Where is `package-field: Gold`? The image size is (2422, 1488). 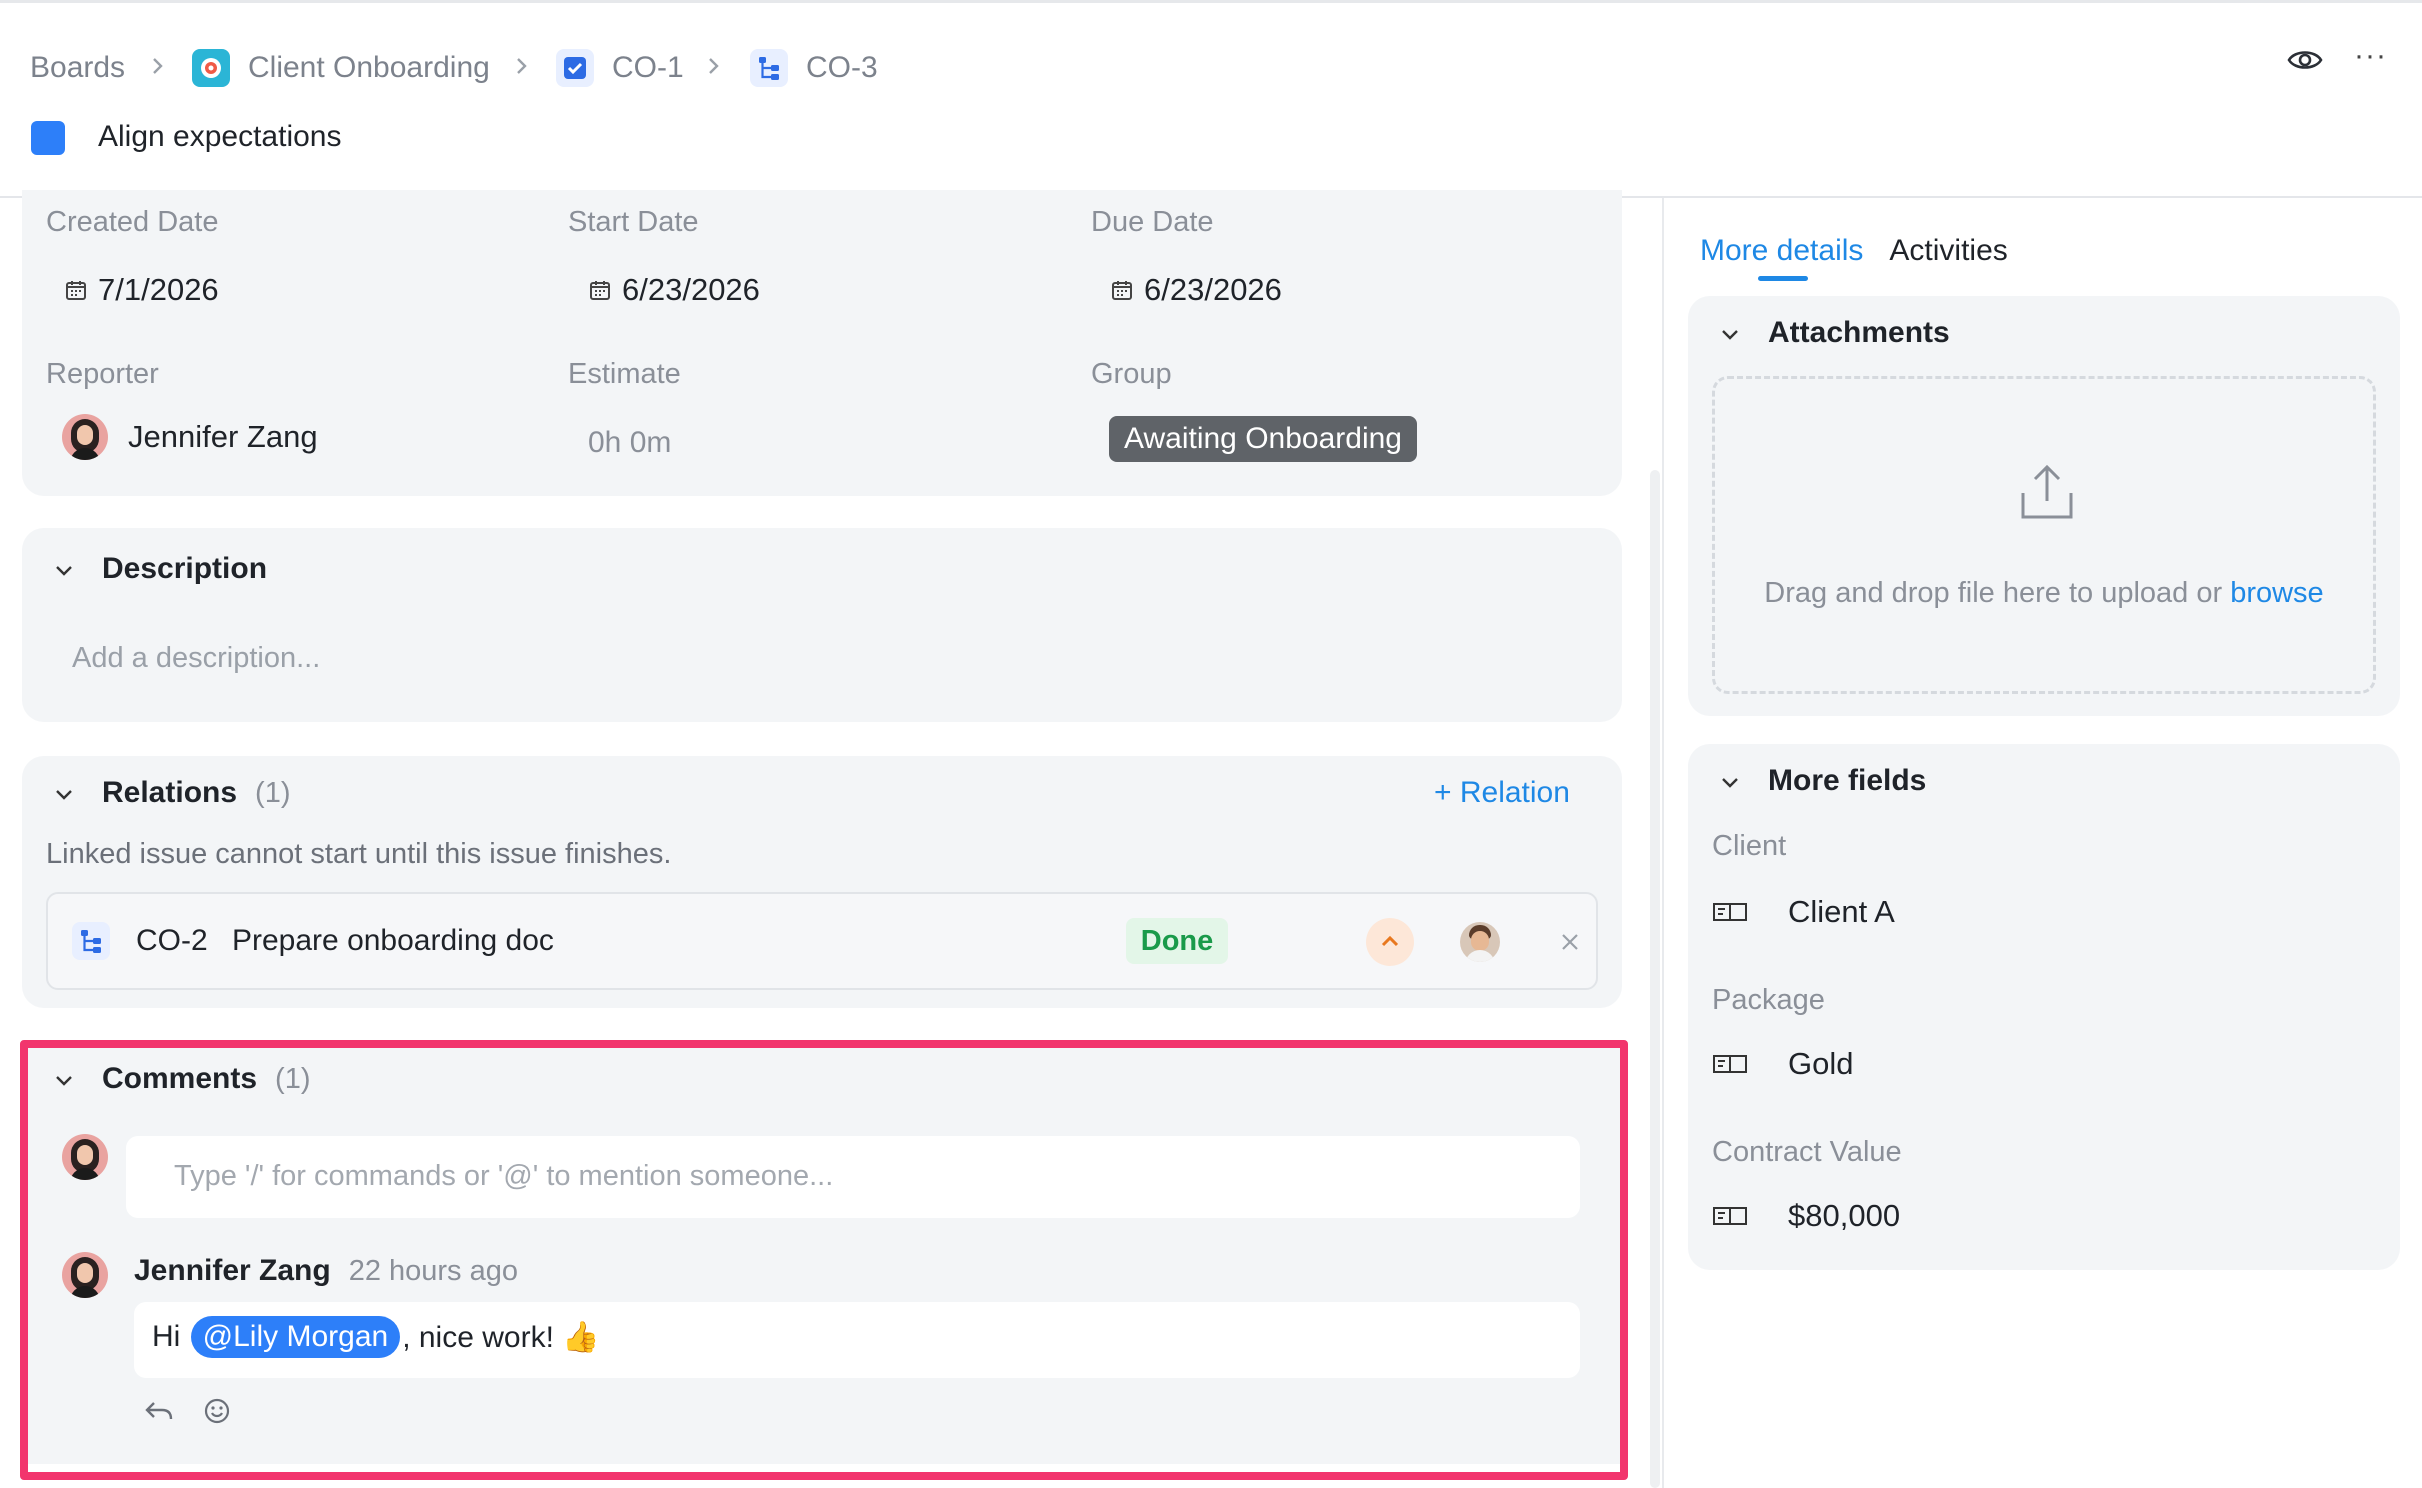 package-field: Gold is located at coordinates (1782, 1064).